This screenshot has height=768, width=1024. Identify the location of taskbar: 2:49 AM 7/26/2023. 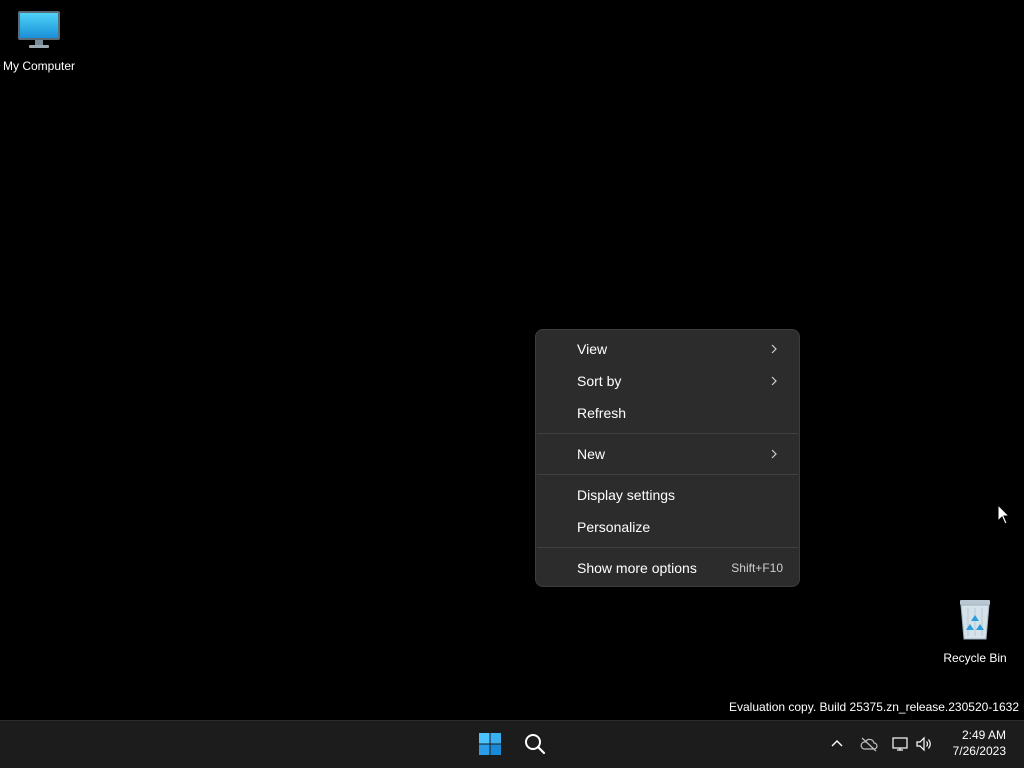
(512, 744).